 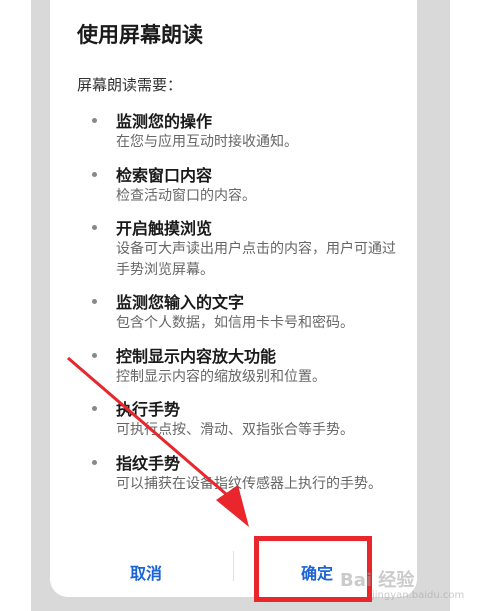 I want to click on watermark-logo: Bai 经验, so click(x=377, y=580).